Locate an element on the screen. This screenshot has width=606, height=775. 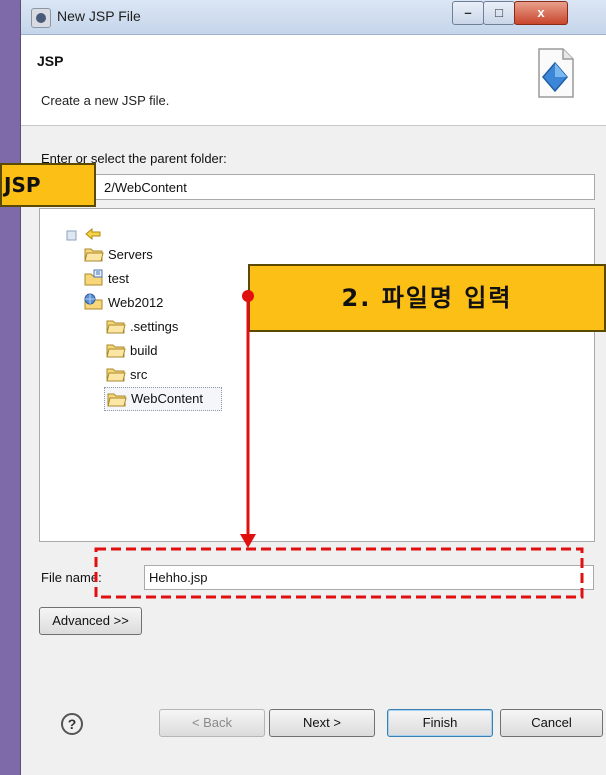
parent-folder-input: 2/WebContent is located at coordinates (318, 187).